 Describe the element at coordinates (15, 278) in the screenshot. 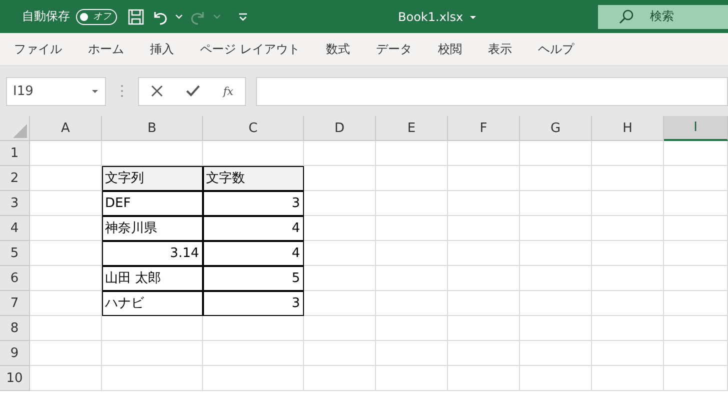

I see `row-header: 6` at that location.